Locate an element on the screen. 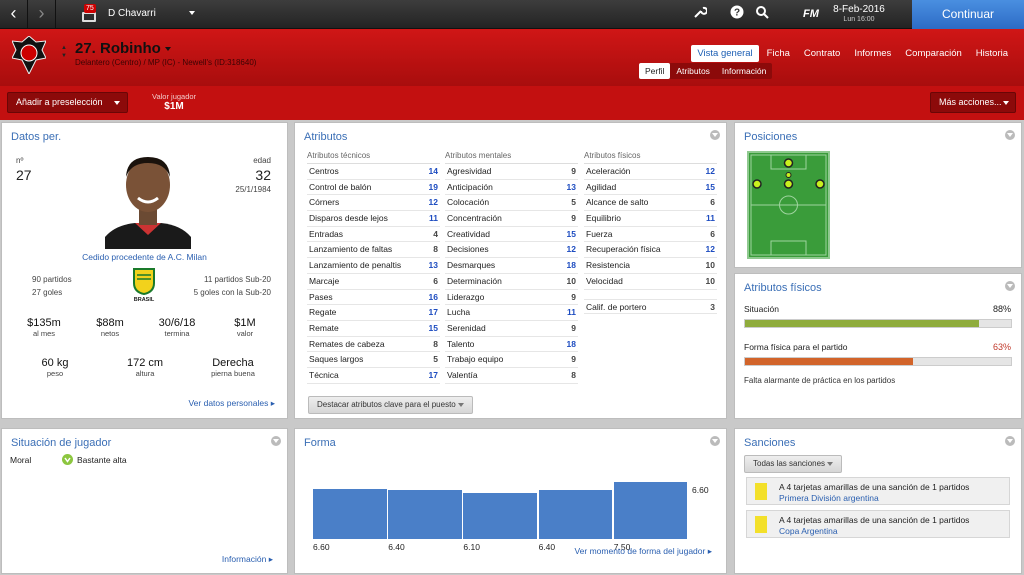 The width and height of the screenshot is (1024, 575). situation-info-link: Información ▸ is located at coordinates (247, 559).